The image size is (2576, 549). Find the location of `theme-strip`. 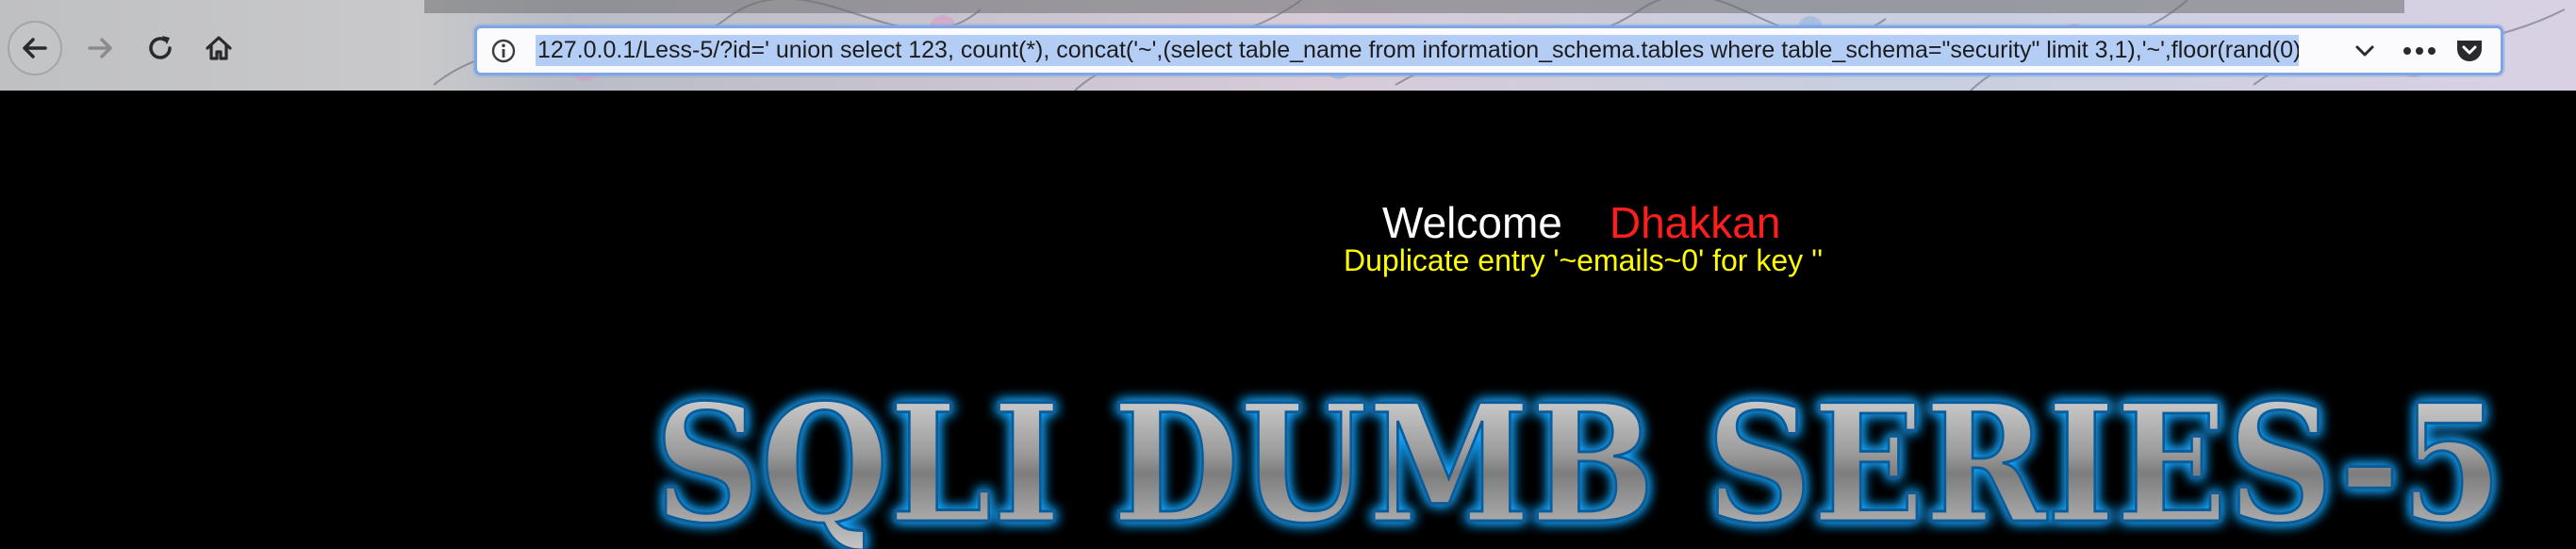

theme-strip is located at coordinates (1414, 7).